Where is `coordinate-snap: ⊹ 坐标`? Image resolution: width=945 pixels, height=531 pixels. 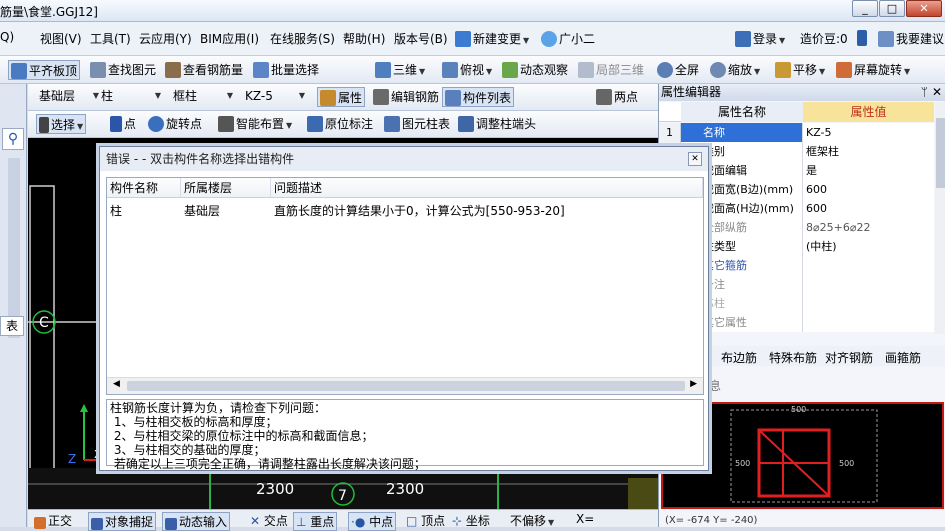
coordinate-snap: ⊹ 坐标 is located at coordinates (471, 520).